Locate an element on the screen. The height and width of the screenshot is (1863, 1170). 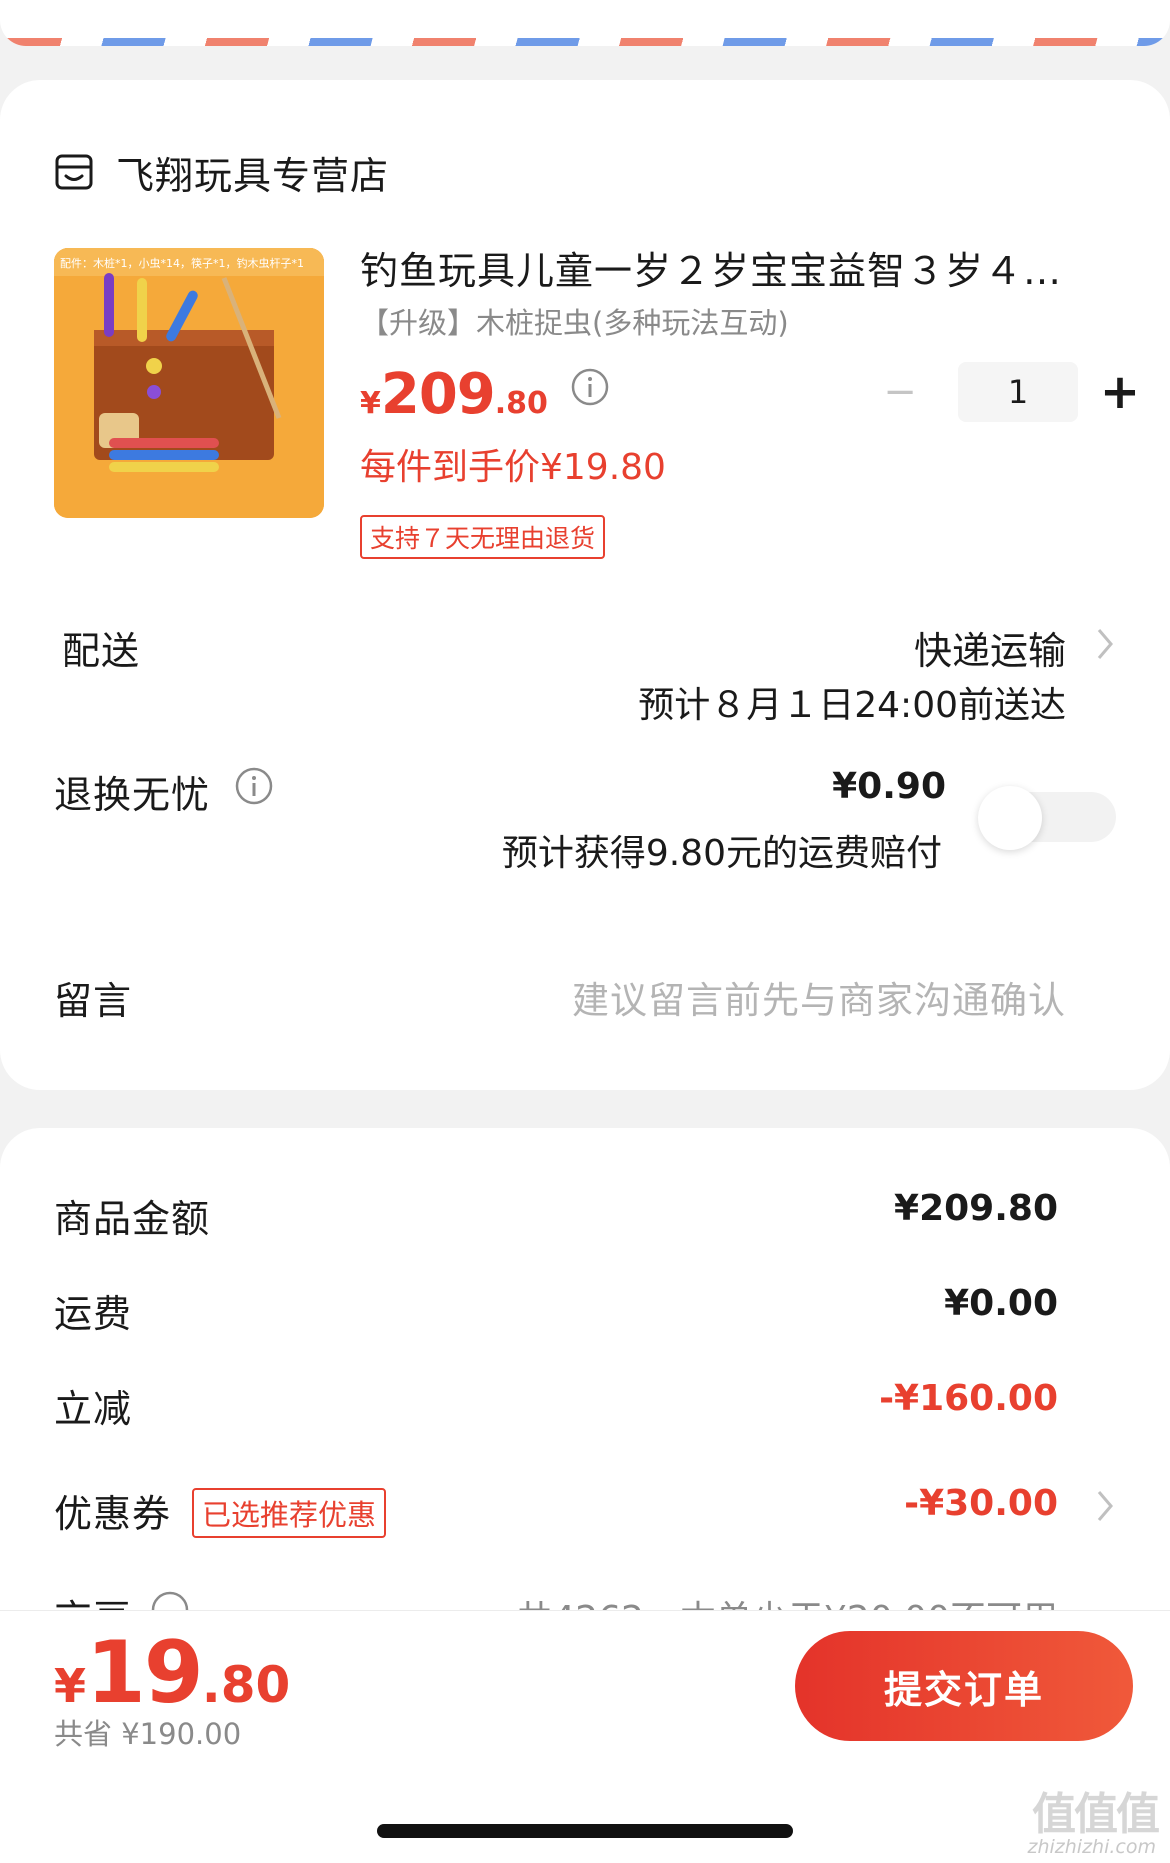
product-image-caption: 配件：木桩*1，小虫*14，筷子*1，钓木虫杆子*1 is located at coordinates (182, 263).